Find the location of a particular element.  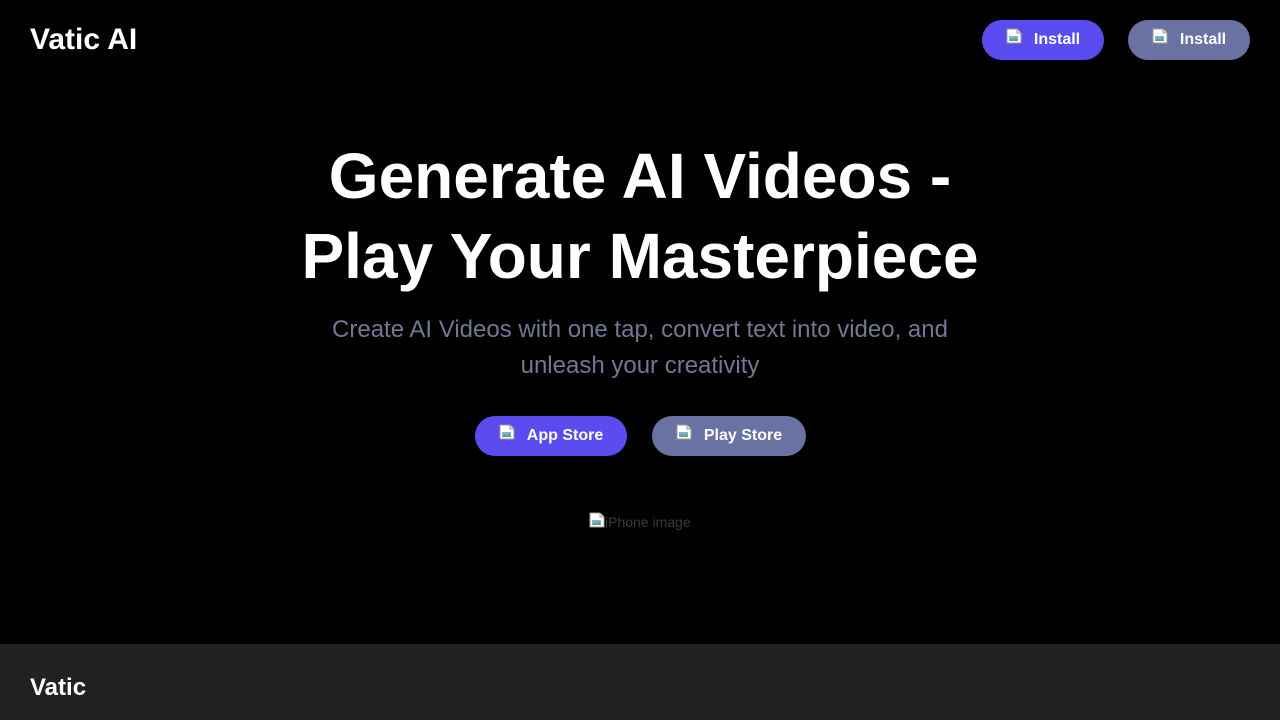

app-store-button: App Store is located at coordinates (551, 436).